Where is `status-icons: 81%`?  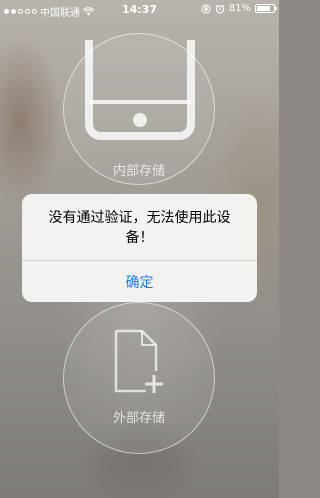
status-icons: 81% is located at coordinates (239, 8).